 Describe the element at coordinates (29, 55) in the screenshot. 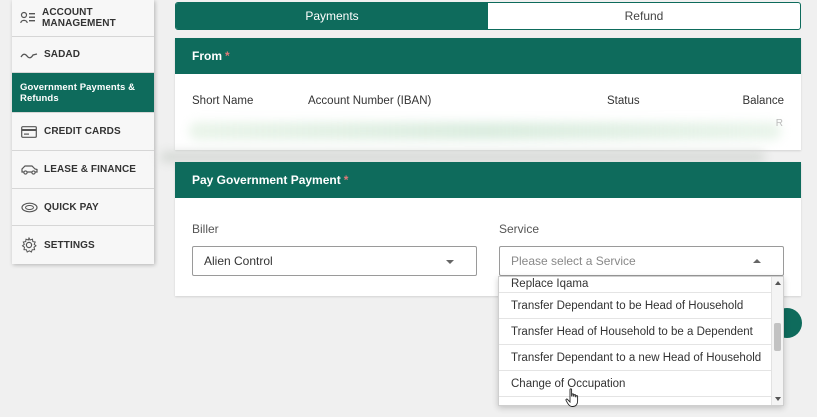

I see `sadad-logo-icon` at that location.